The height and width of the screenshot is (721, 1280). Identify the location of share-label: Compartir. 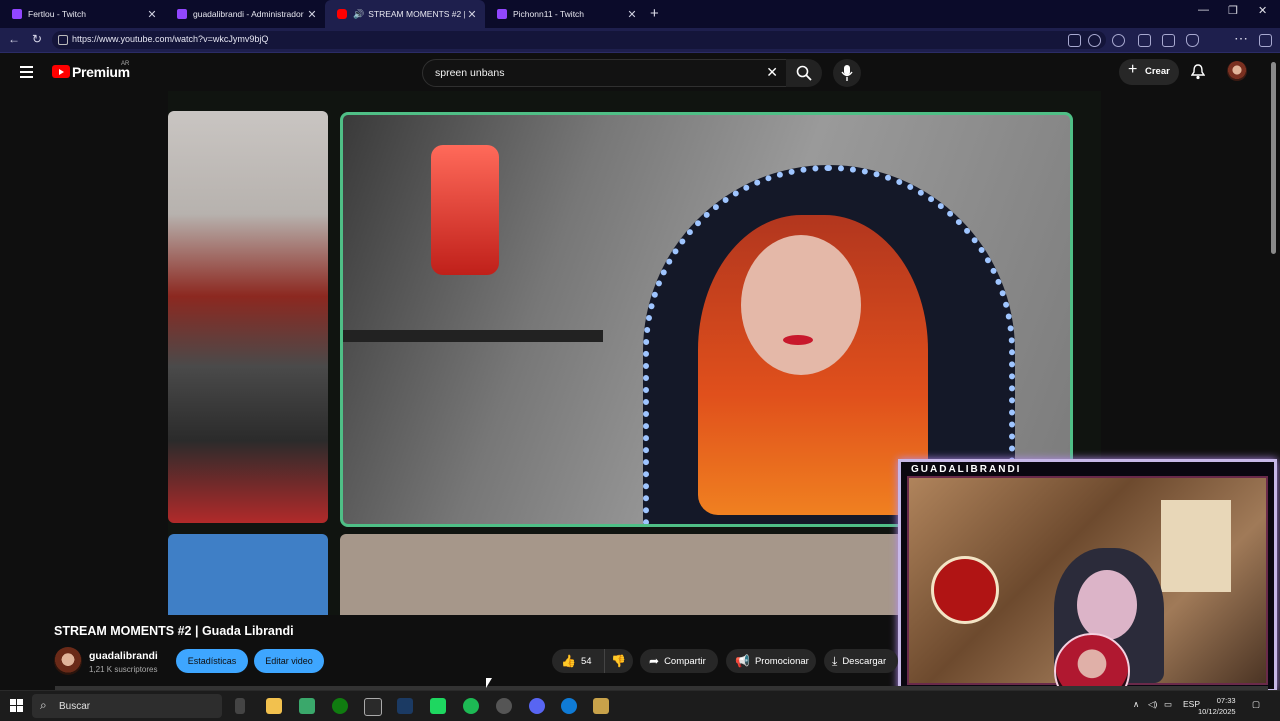
(685, 661).